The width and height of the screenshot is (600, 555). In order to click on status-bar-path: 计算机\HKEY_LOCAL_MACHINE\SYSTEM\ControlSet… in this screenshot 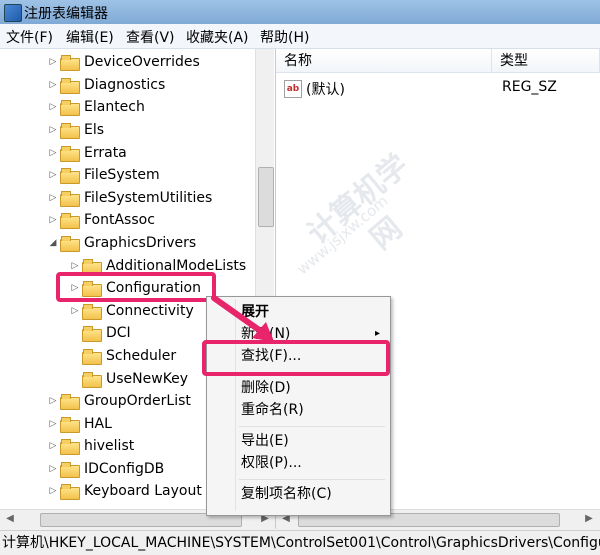, I will do `click(300, 542)`.